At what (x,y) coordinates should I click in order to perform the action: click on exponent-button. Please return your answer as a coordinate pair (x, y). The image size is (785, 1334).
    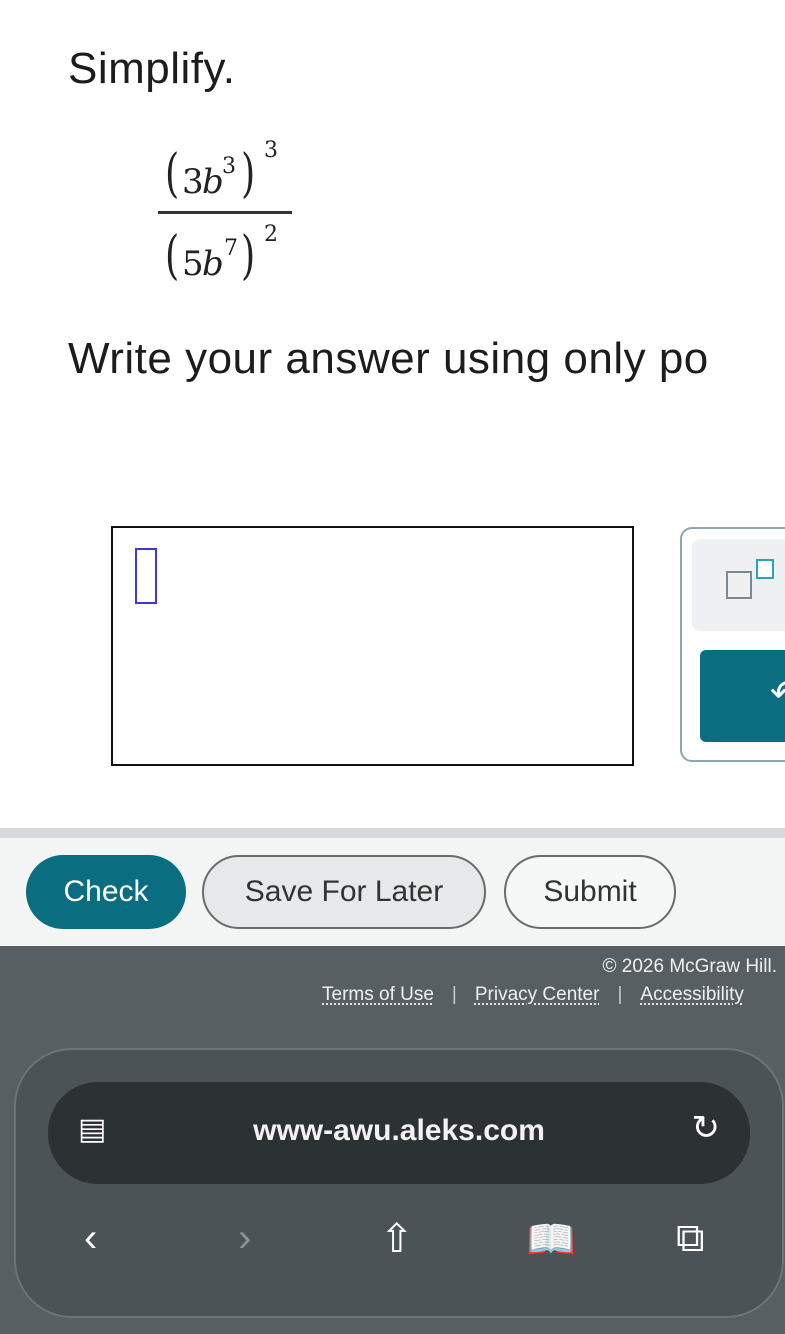
    Looking at the image, I should click on (738, 585).